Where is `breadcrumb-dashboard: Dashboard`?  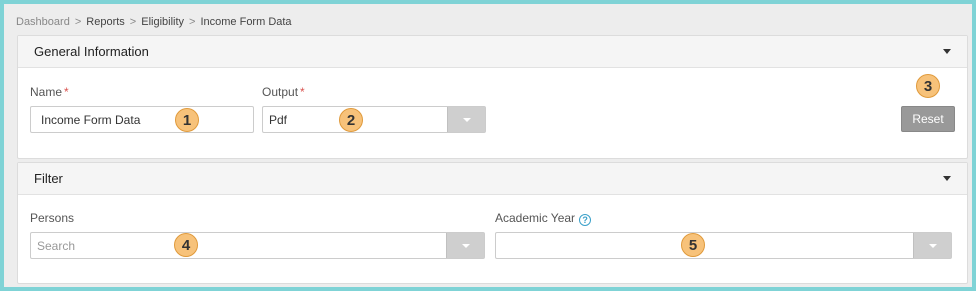
breadcrumb-dashboard: Dashboard is located at coordinates (43, 22).